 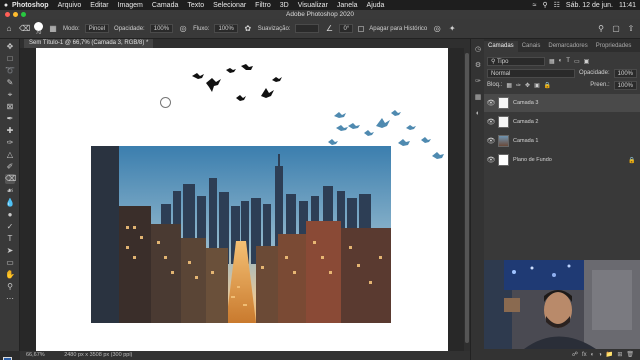 I want to click on layer-row-plano-de-fundo: 👁 Plano de Fundo 🔒, so click(x=562, y=160).